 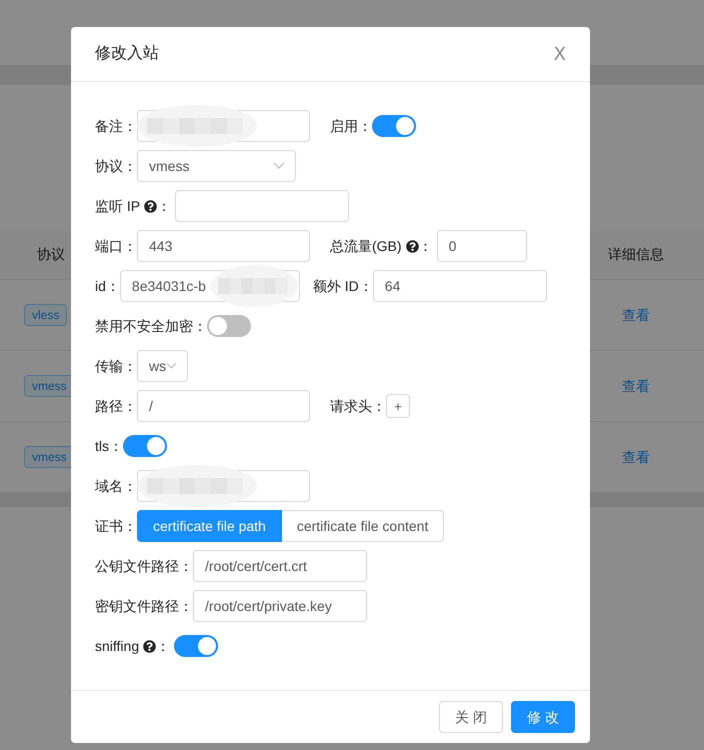 I want to click on field-label: 监听 IP, so click(x=117, y=206).